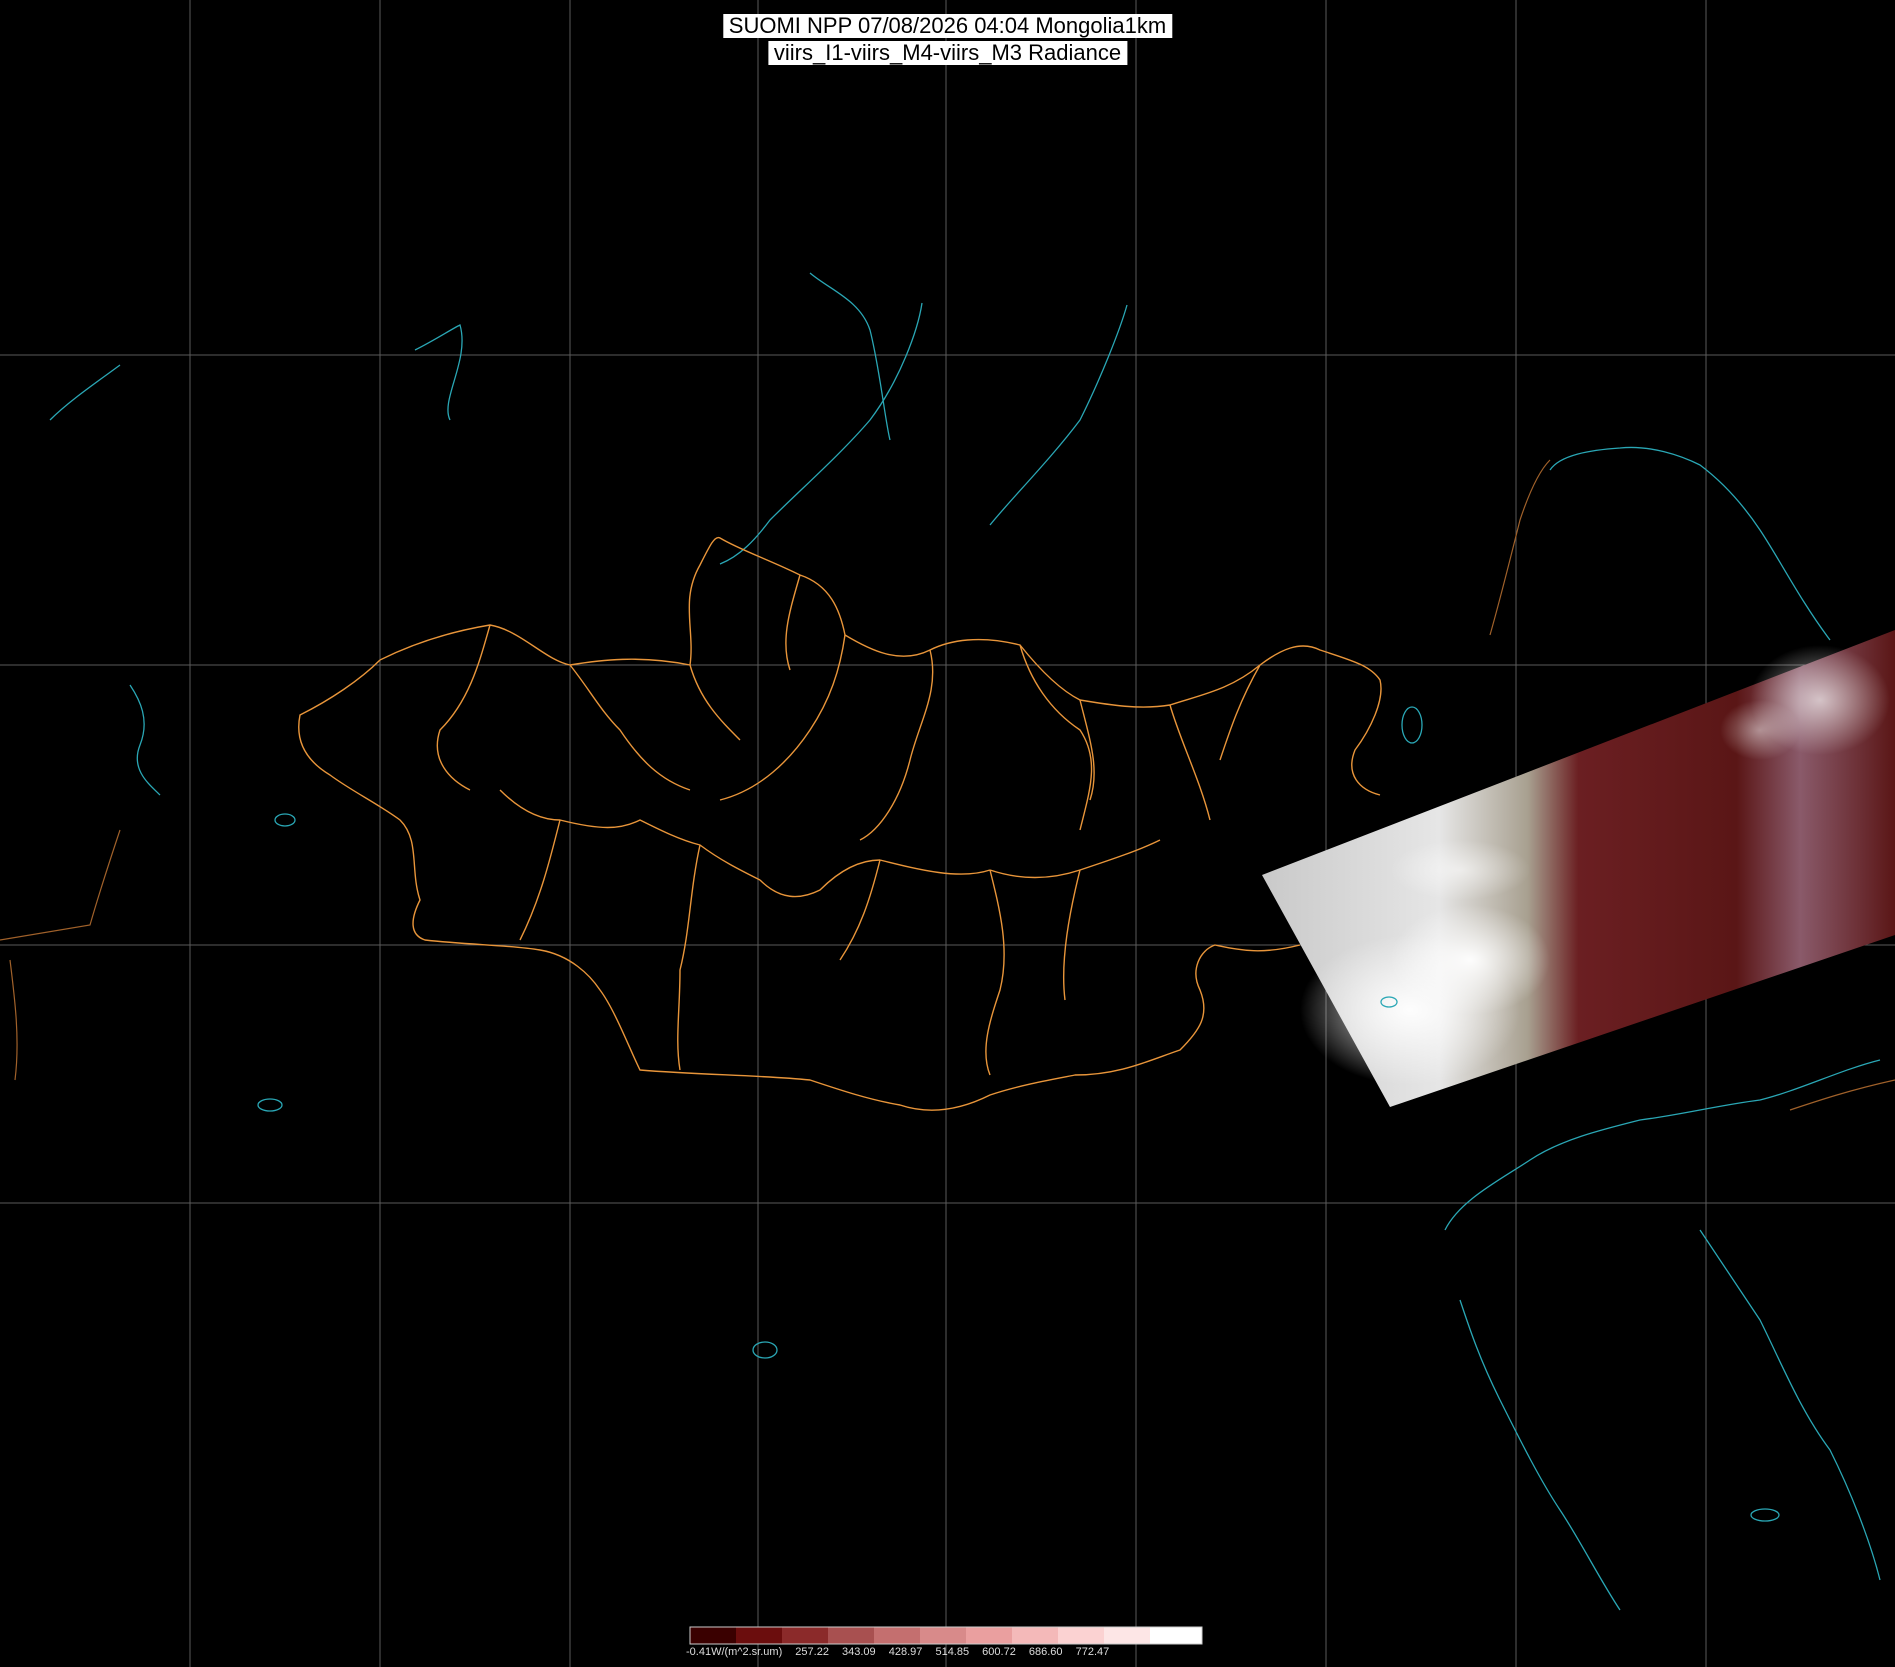  Describe the element at coordinates (734, 1652) in the screenshot. I see `legend-label-0: -0.41W/(m^2.sr.um)` at that location.